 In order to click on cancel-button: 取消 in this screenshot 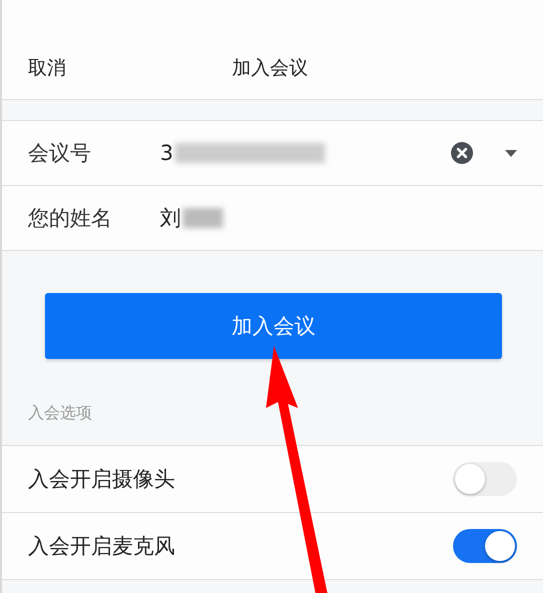, I will do `click(47, 68)`.